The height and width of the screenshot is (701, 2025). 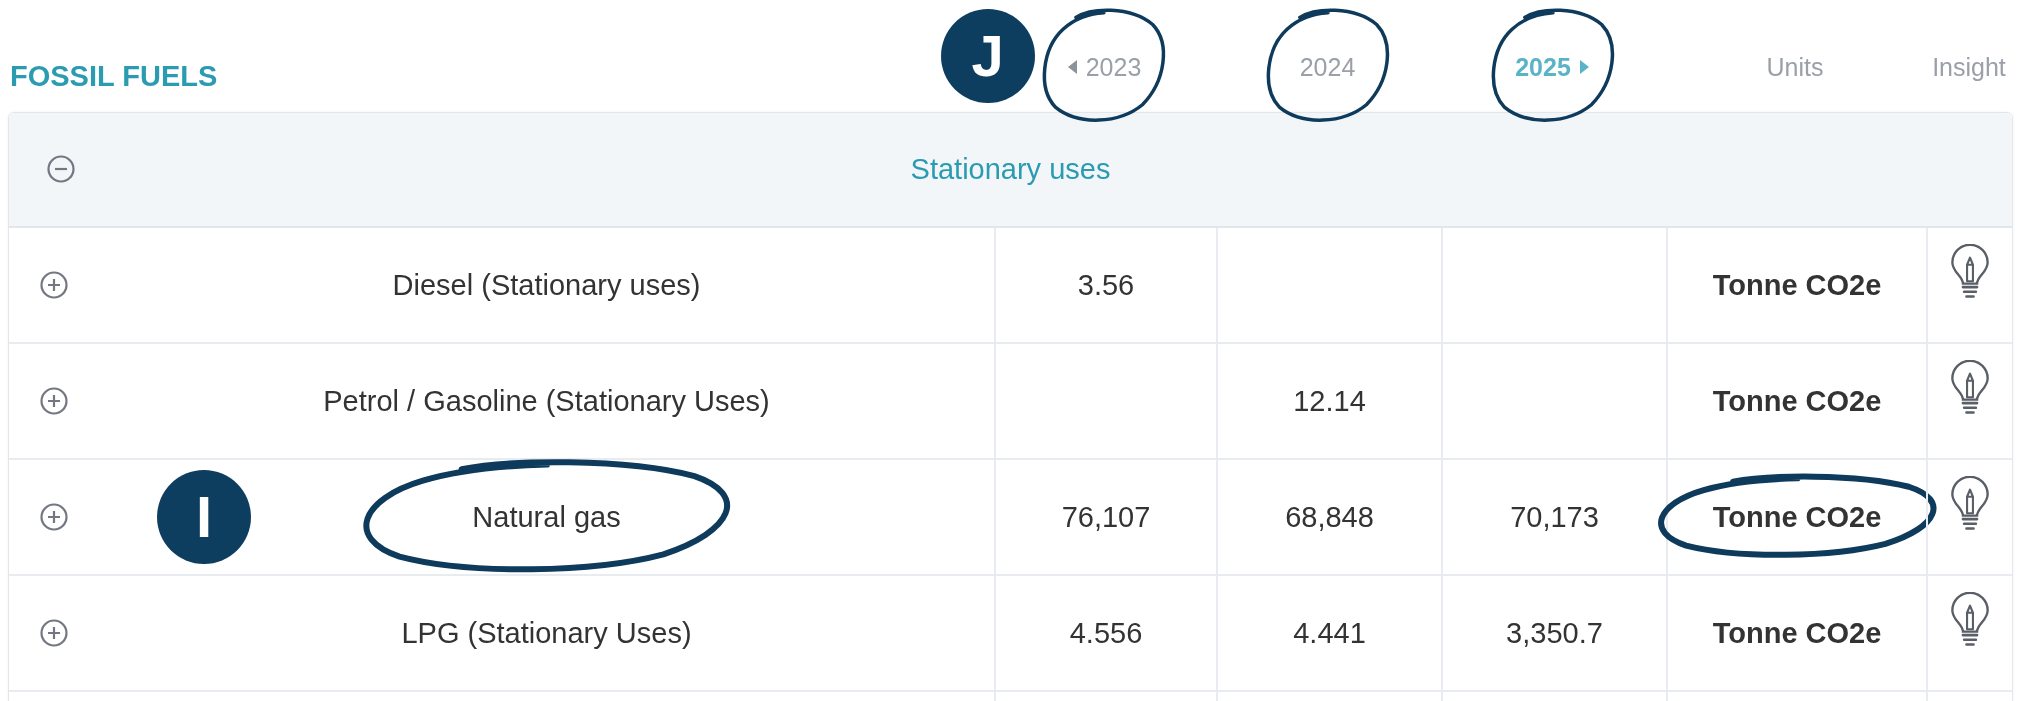 I want to click on value-cell: 68,848, so click(x=1329, y=517).